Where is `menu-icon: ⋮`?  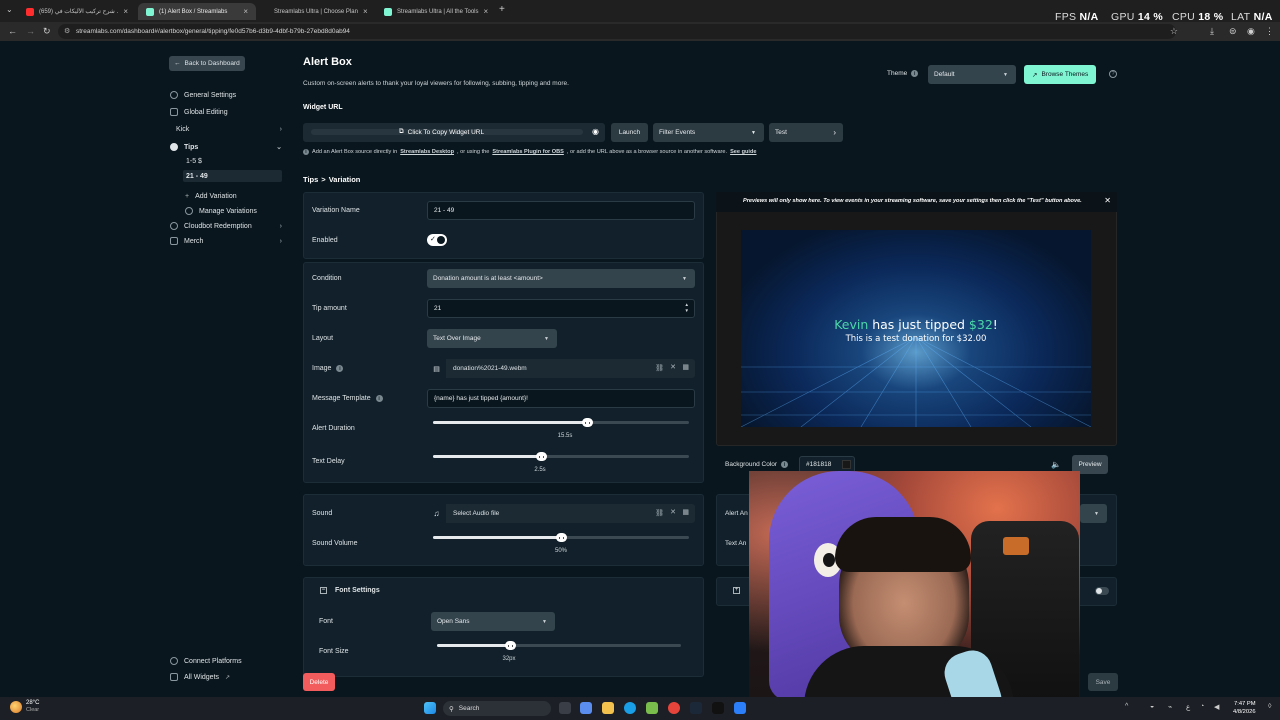
menu-icon: ⋮ is located at coordinates (1269, 31).